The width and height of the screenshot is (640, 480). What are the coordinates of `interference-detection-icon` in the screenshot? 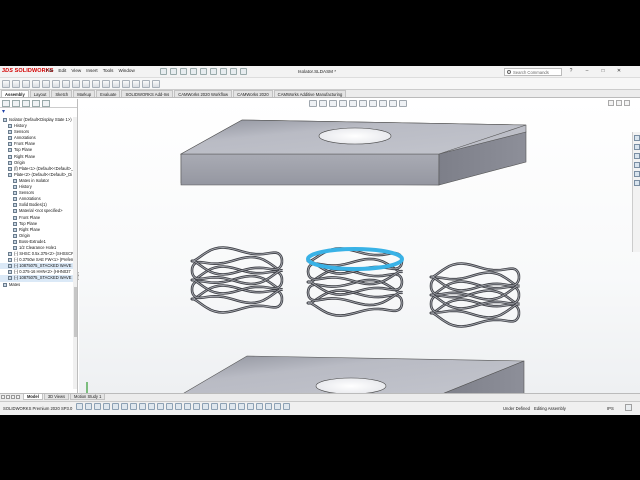 It's located at (156, 84).